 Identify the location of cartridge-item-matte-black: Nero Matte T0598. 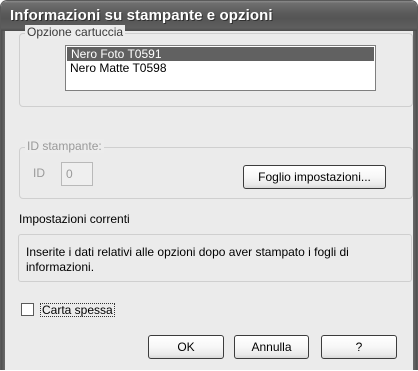
(220, 68).